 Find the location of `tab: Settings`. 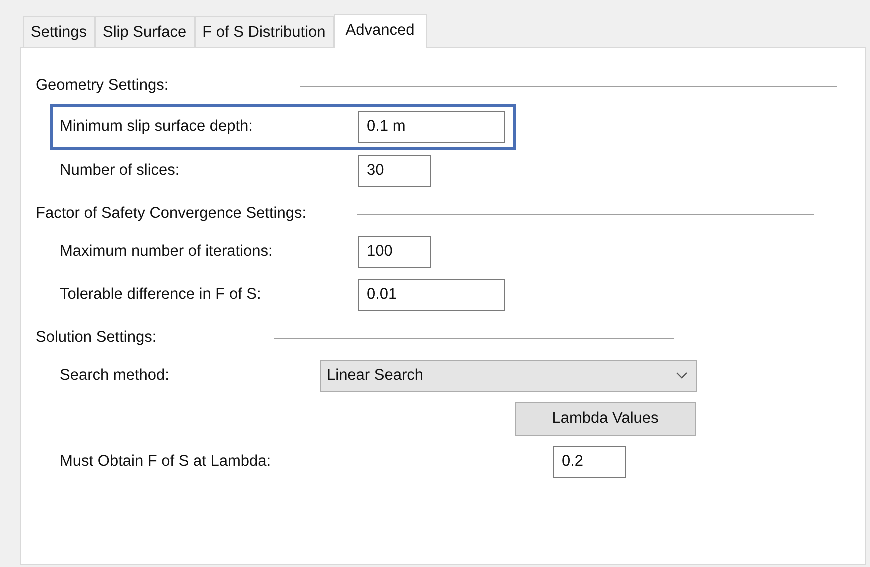

tab: Settings is located at coordinates (59, 31).